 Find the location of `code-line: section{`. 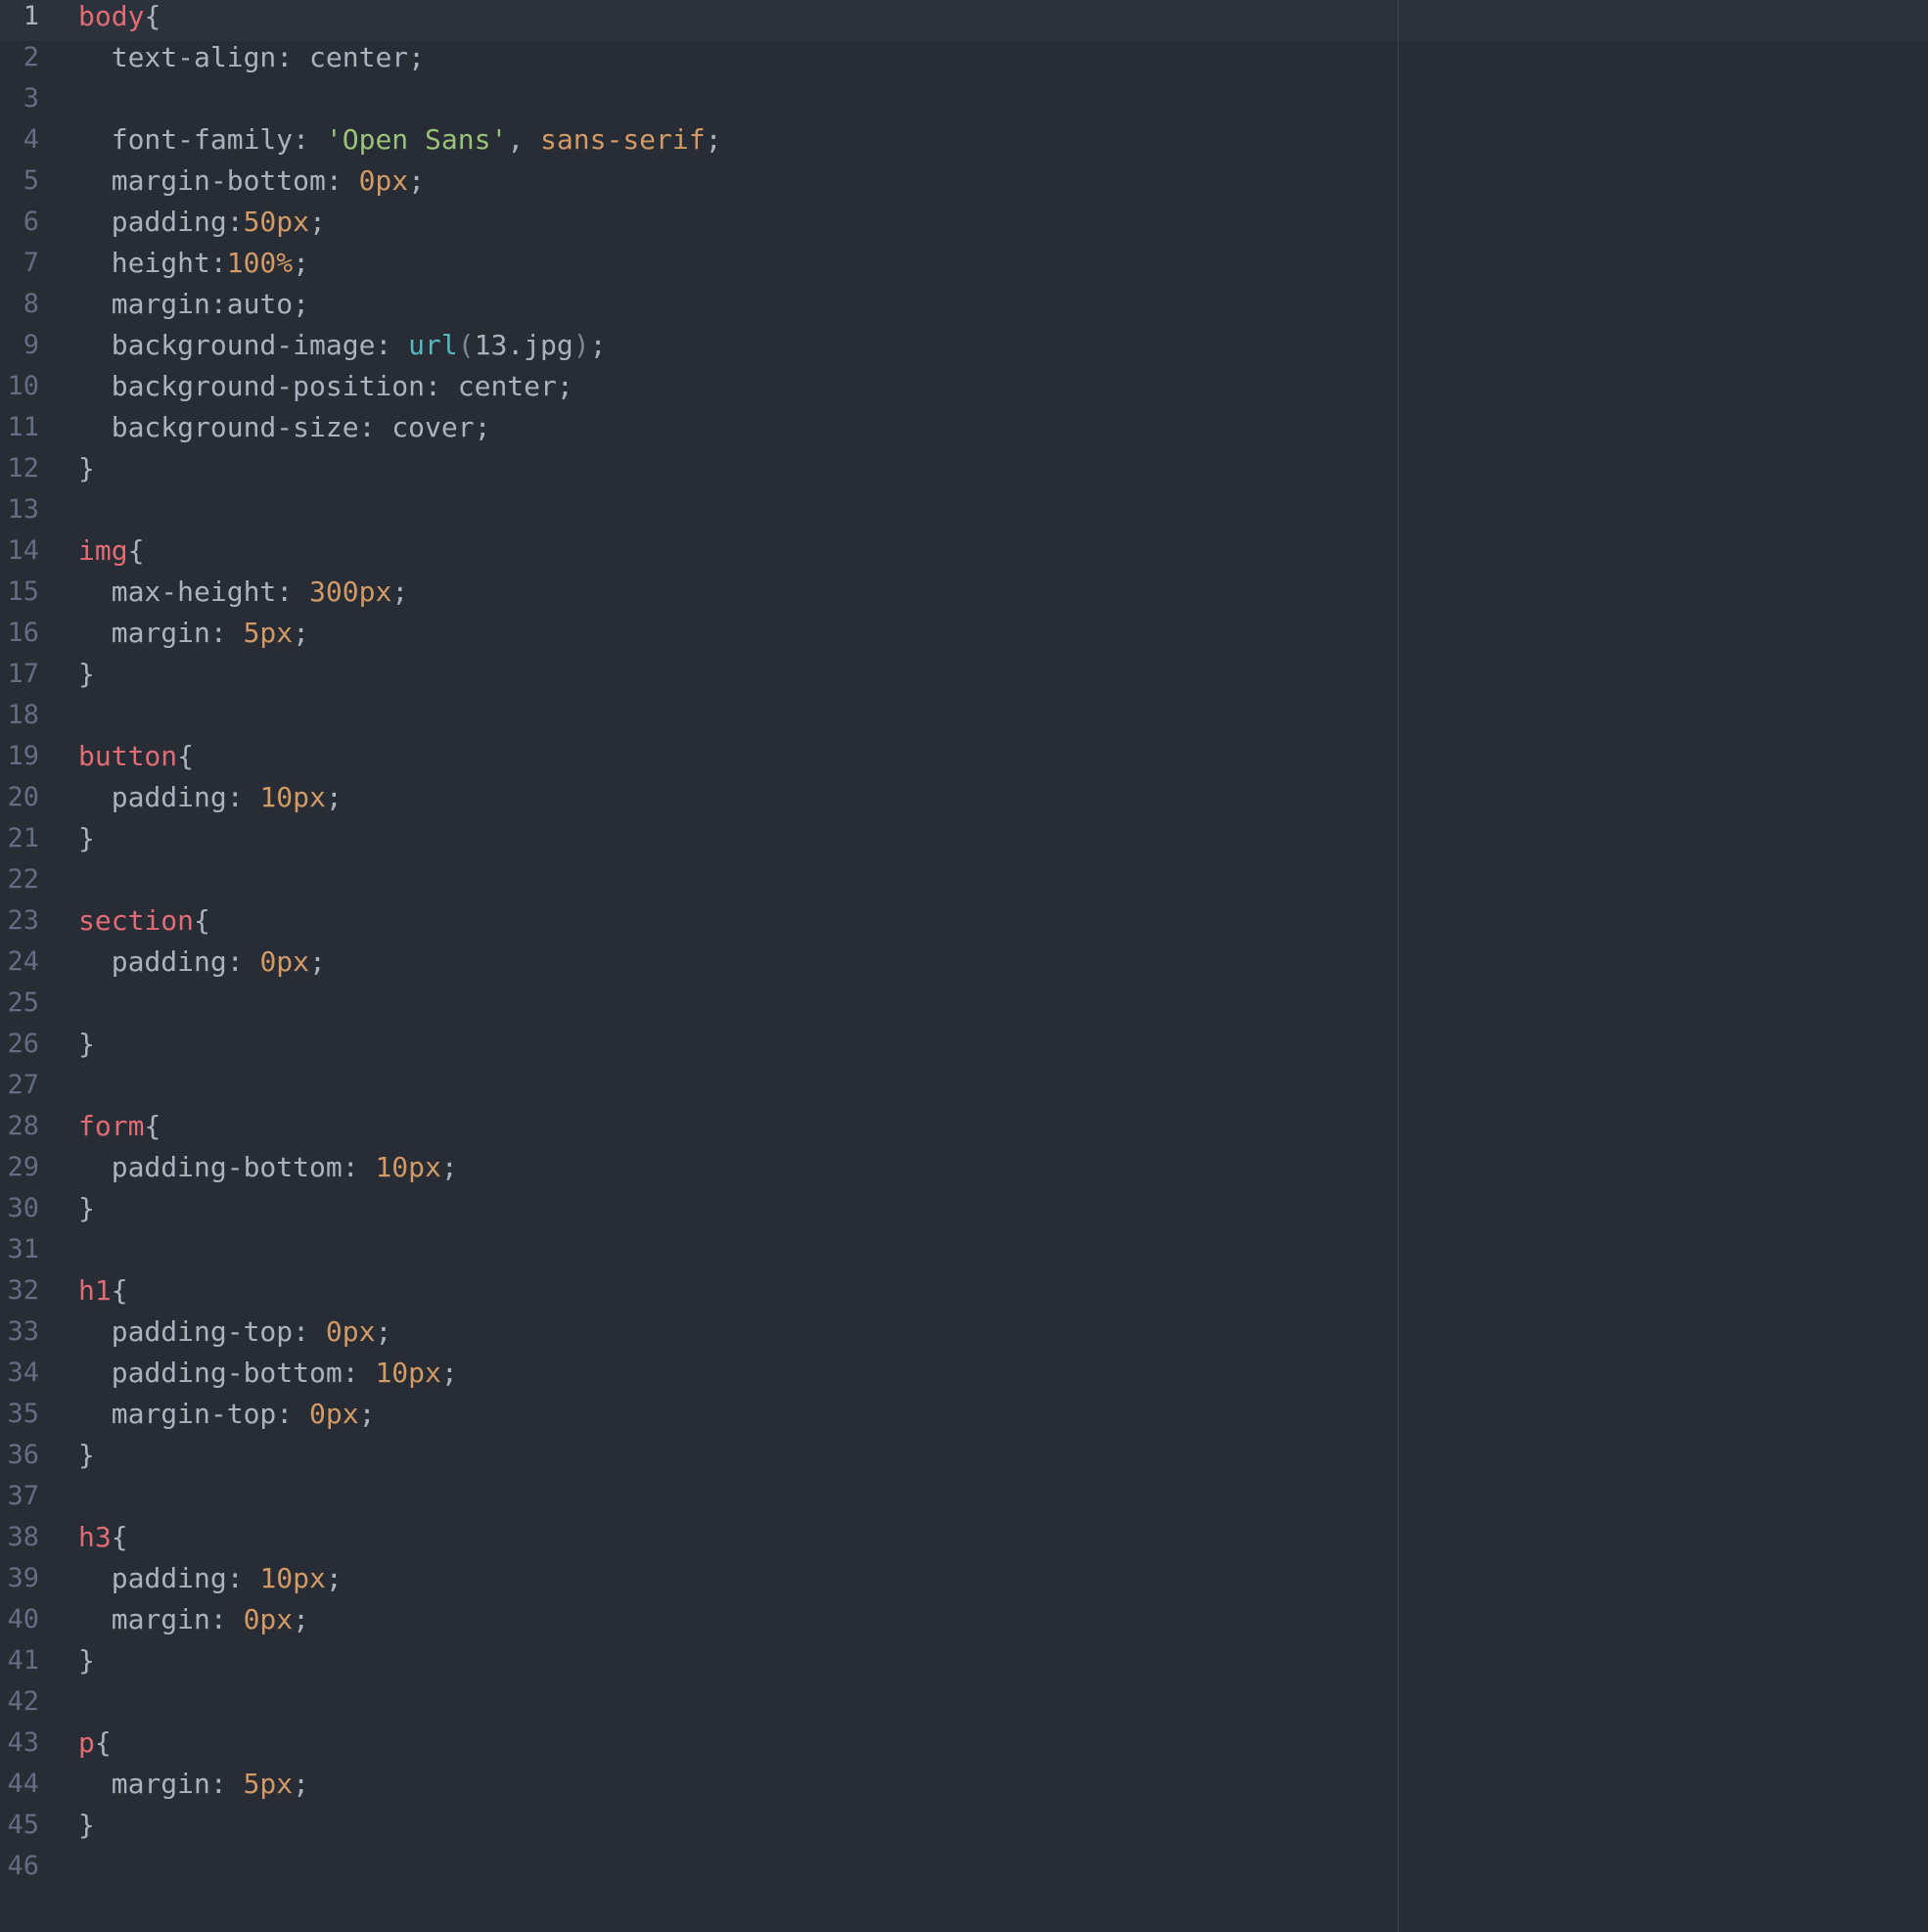

code-line: section{ is located at coordinates (729, 925).